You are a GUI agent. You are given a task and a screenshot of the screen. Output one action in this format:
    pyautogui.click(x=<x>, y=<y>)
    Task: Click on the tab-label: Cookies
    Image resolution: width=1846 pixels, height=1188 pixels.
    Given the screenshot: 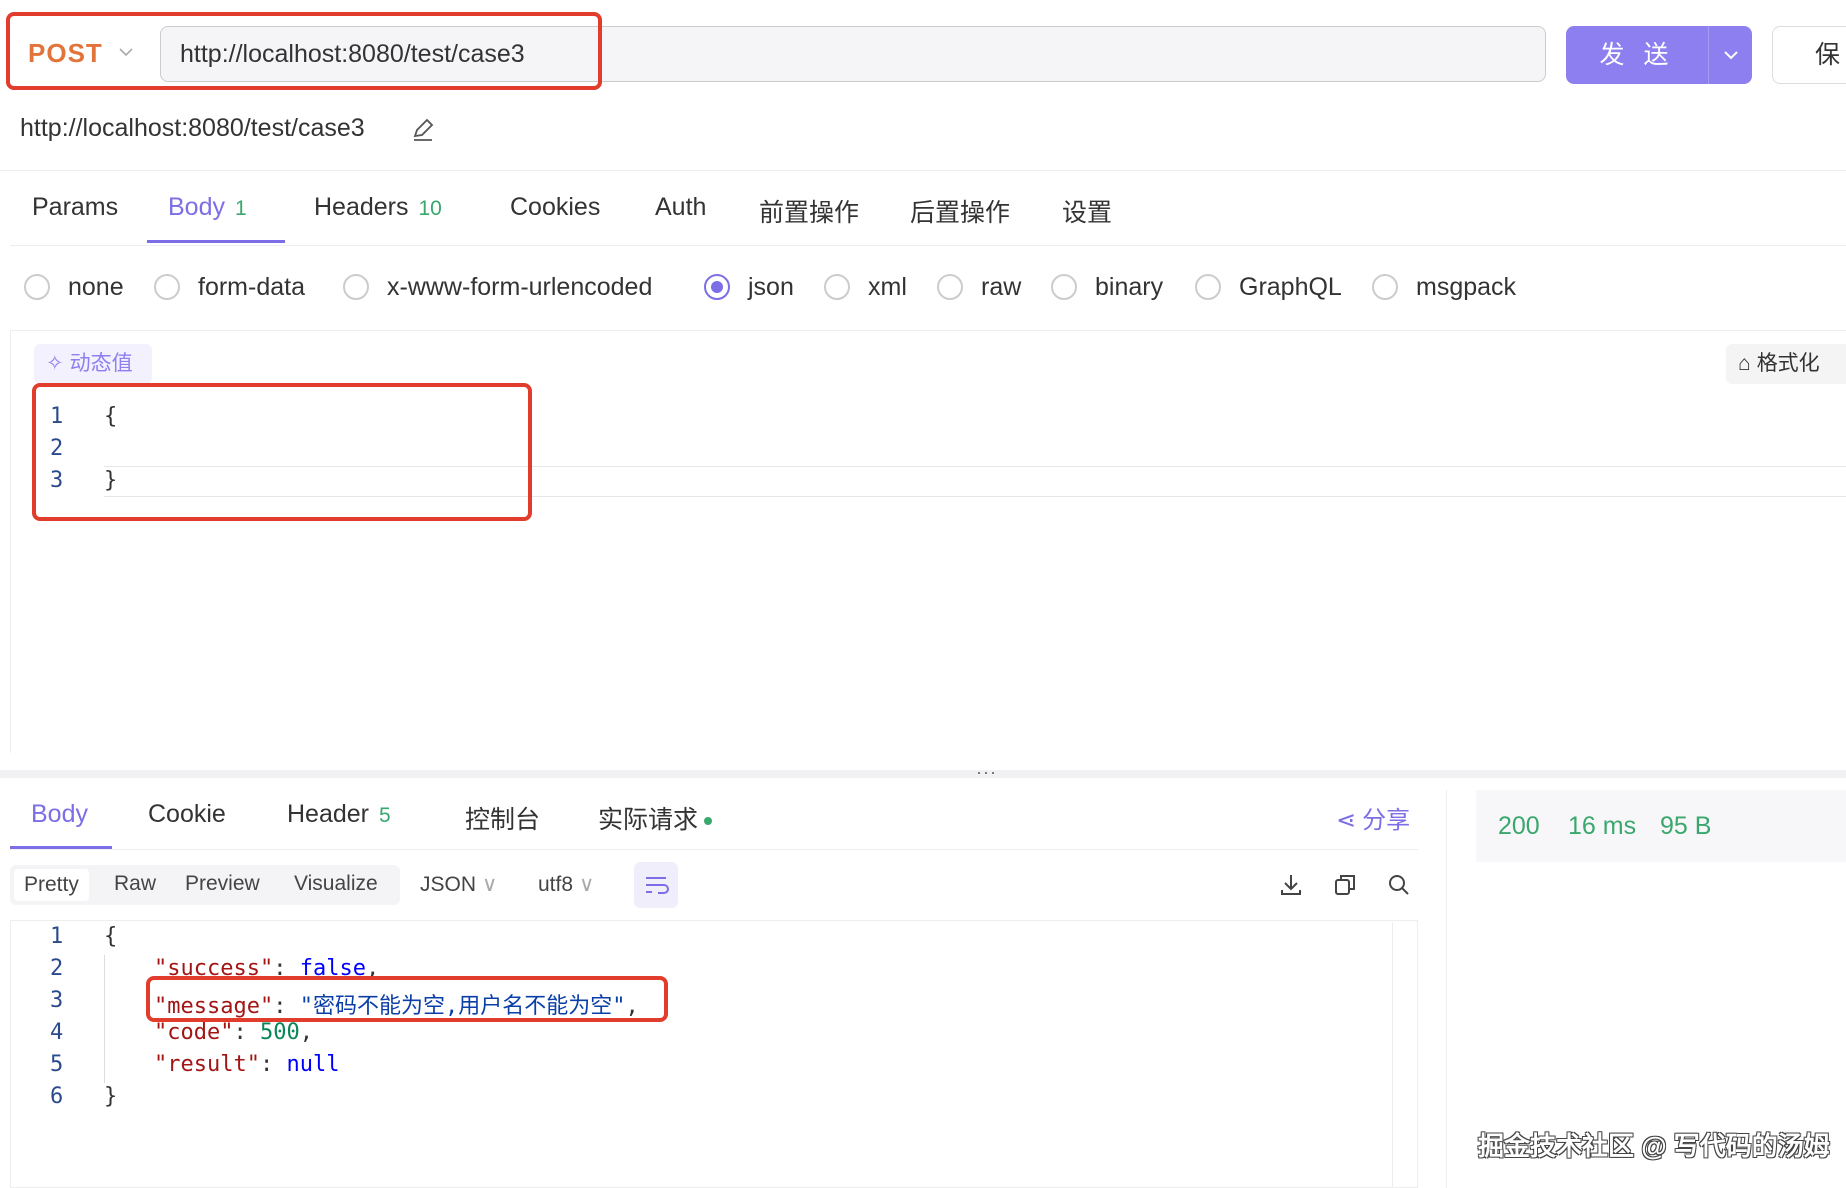 What is the action you would take?
    pyautogui.click(x=555, y=207)
    